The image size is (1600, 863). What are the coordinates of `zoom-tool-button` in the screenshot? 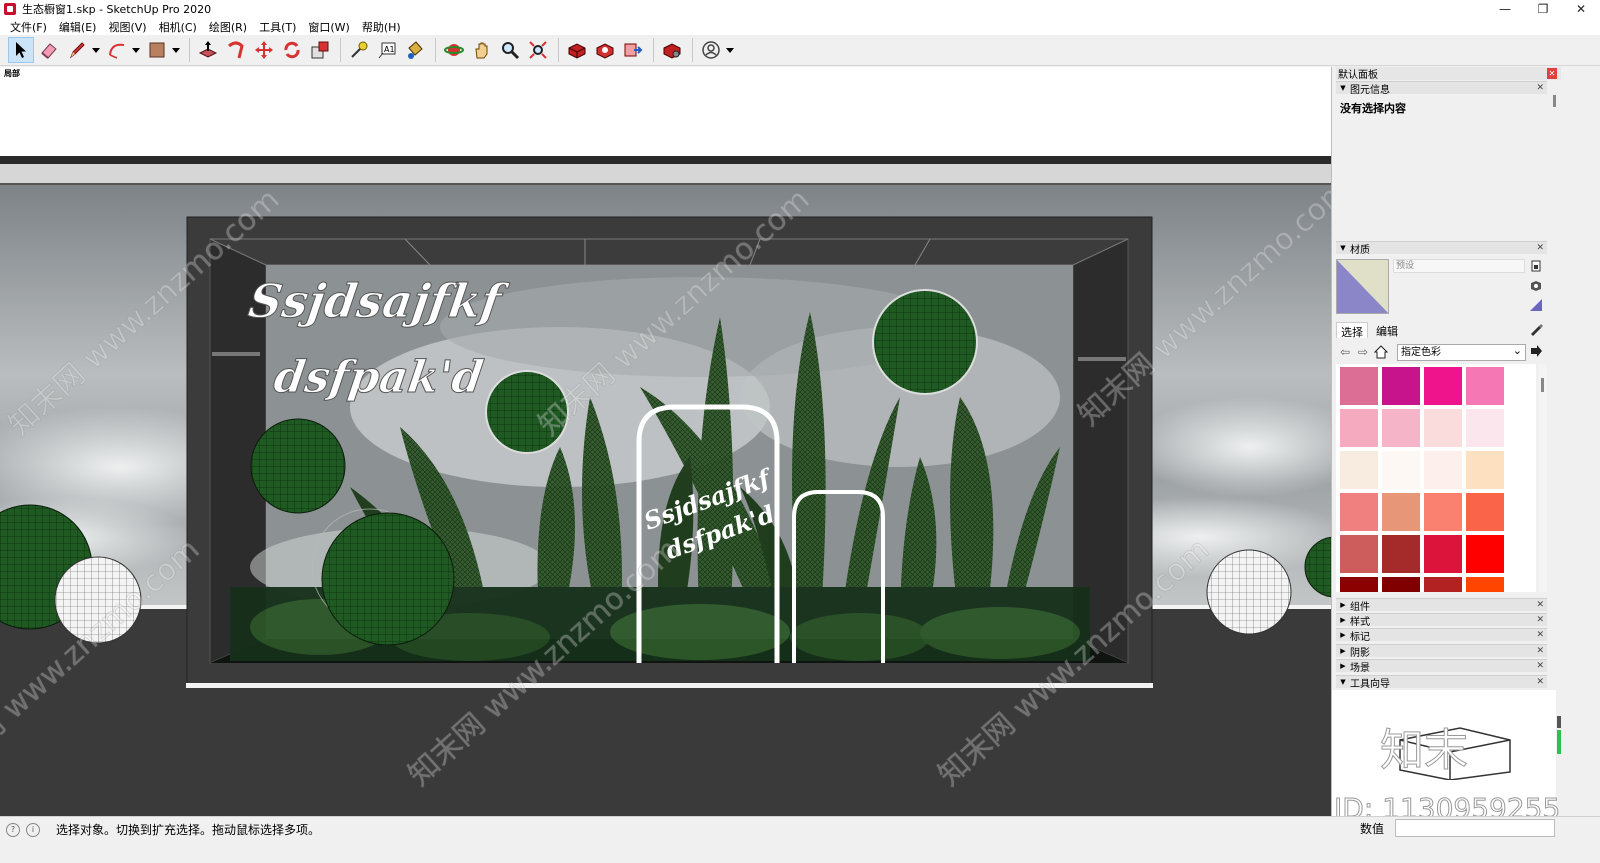 It's located at (510, 50).